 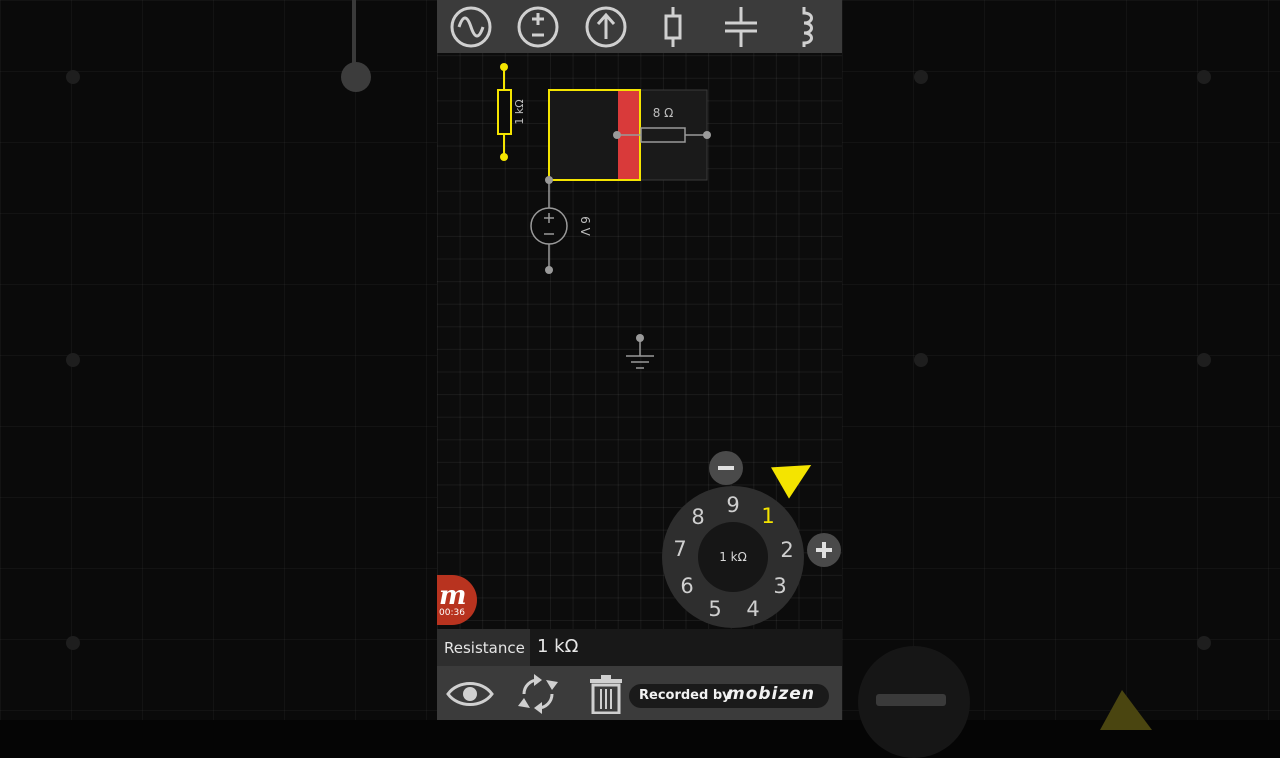 I want to click on value-dial: 1 kΩ 1 2 3 4 5 6 7 8 9, so click(x=733, y=557).